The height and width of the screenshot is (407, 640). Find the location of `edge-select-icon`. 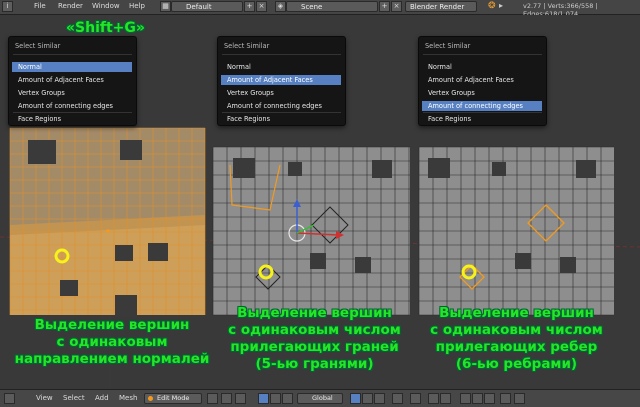

edge-select-icon is located at coordinates (367, 398).